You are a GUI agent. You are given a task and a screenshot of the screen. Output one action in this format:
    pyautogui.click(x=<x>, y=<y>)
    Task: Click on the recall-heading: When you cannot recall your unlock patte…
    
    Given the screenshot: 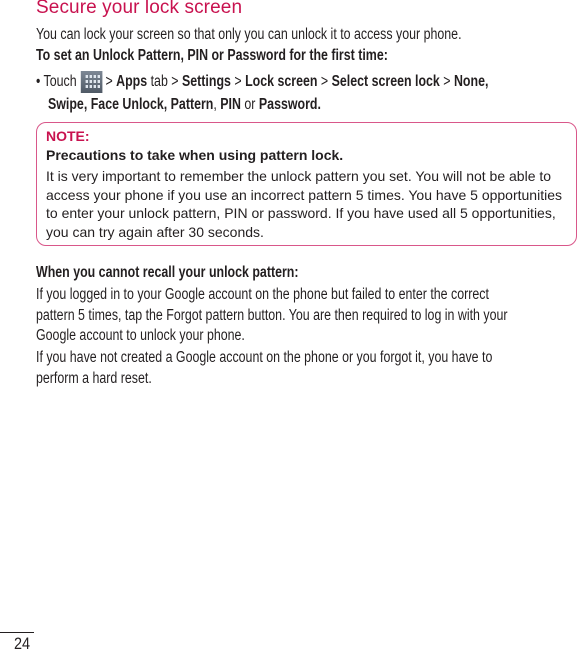 What is the action you would take?
    pyautogui.click(x=167, y=272)
    